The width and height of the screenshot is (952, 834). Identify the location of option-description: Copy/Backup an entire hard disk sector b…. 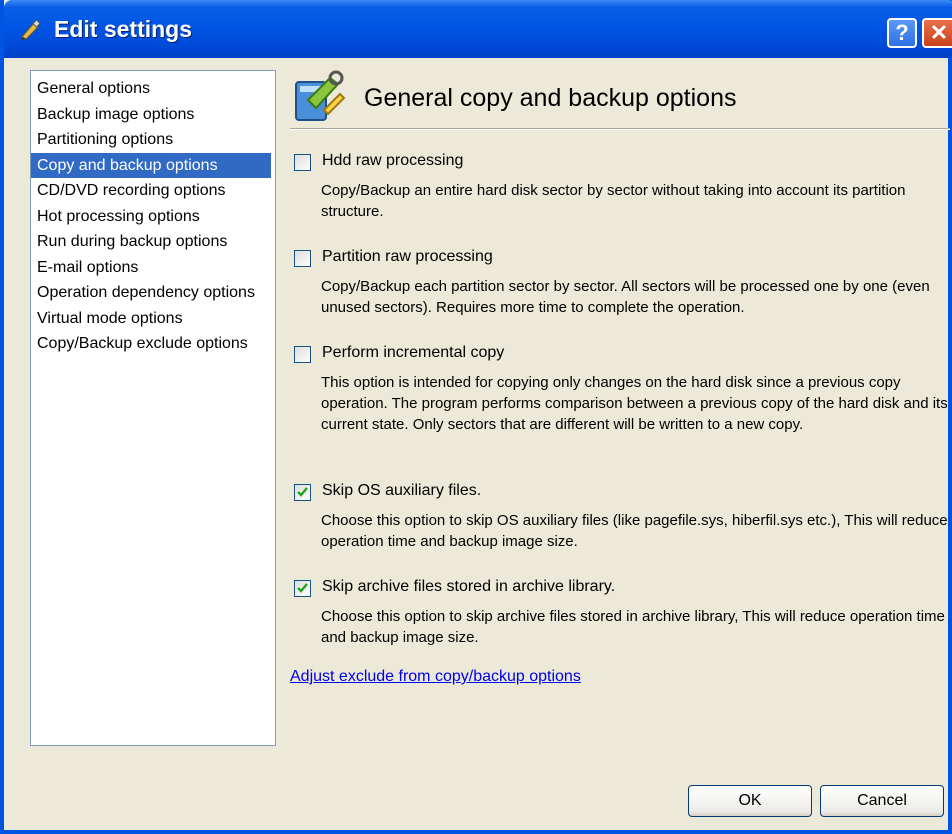
(613, 201).